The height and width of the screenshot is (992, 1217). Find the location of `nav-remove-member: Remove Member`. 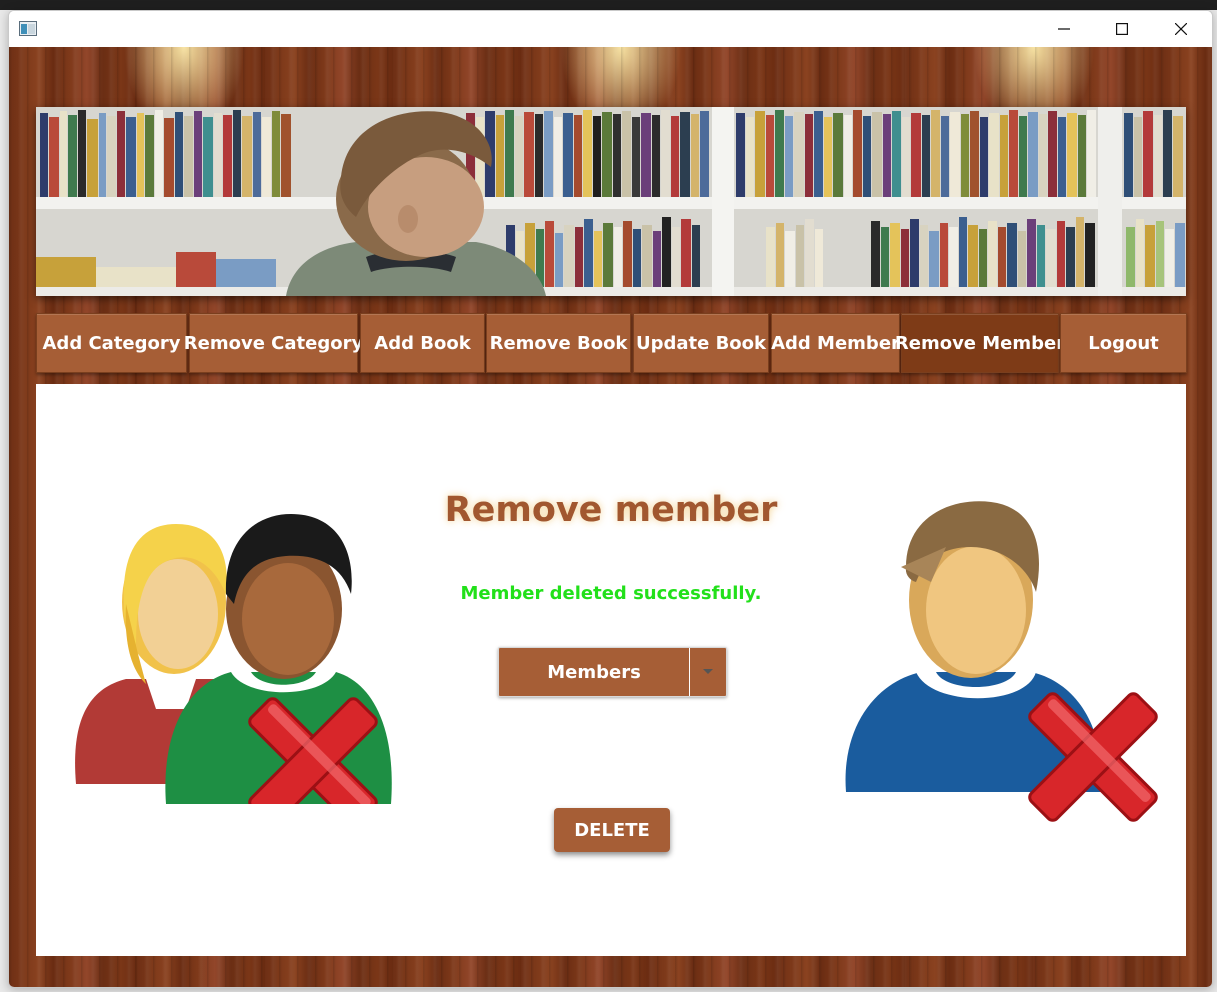

nav-remove-member: Remove Member is located at coordinates (980, 343).